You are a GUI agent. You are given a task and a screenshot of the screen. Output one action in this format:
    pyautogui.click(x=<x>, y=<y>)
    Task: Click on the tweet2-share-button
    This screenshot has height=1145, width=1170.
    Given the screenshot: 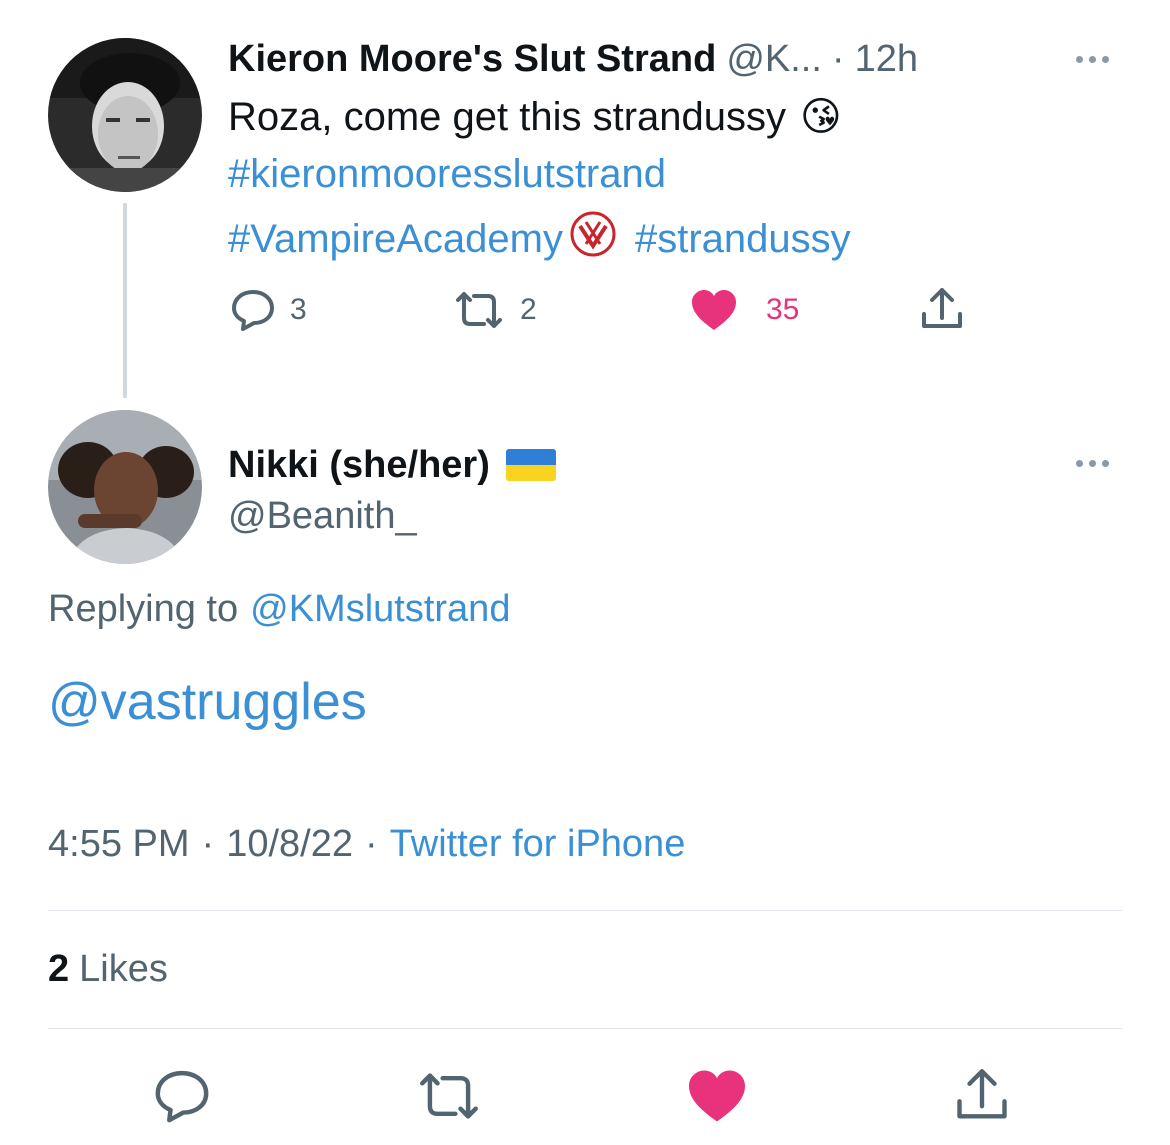 What is the action you would take?
    pyautogui.click(x=982, y=1095)
    